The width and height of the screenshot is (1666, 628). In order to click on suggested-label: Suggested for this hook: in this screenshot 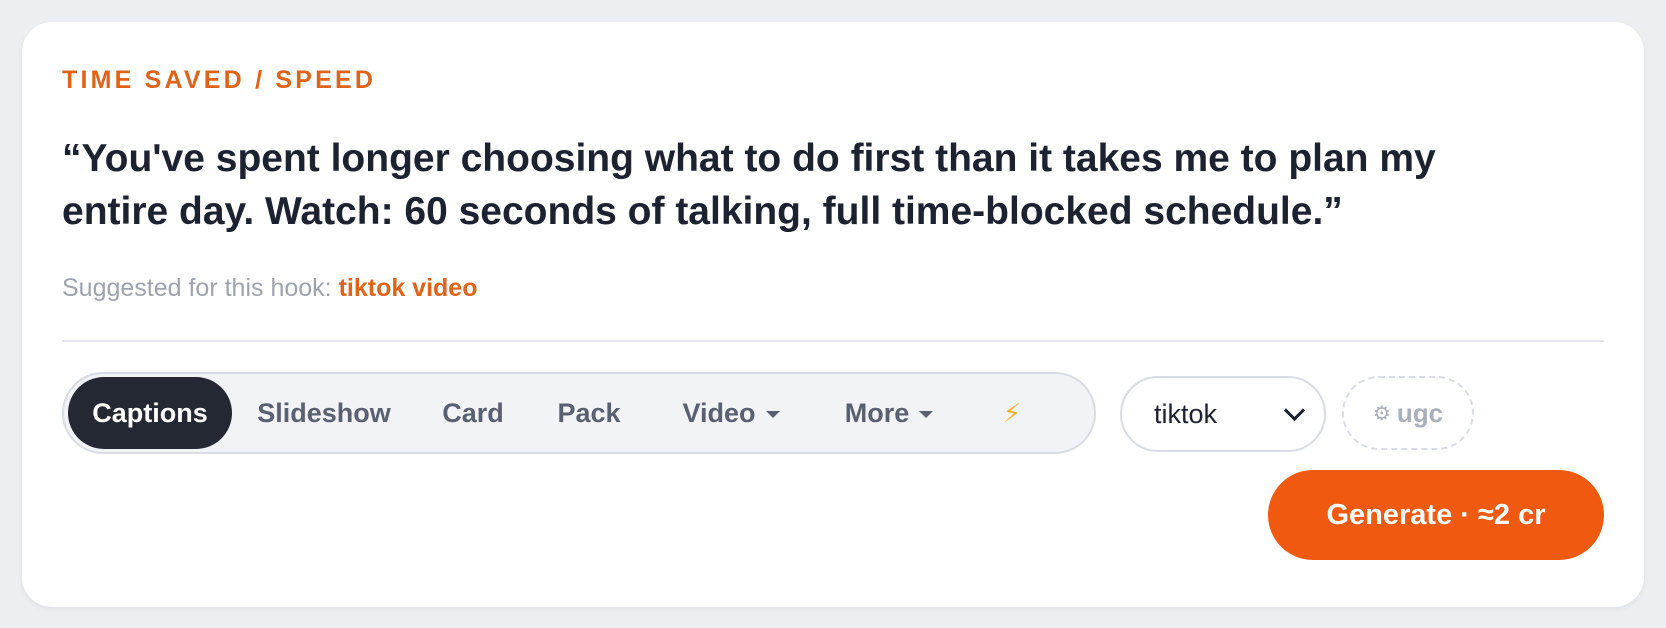, I will do `click(200, 288)`.